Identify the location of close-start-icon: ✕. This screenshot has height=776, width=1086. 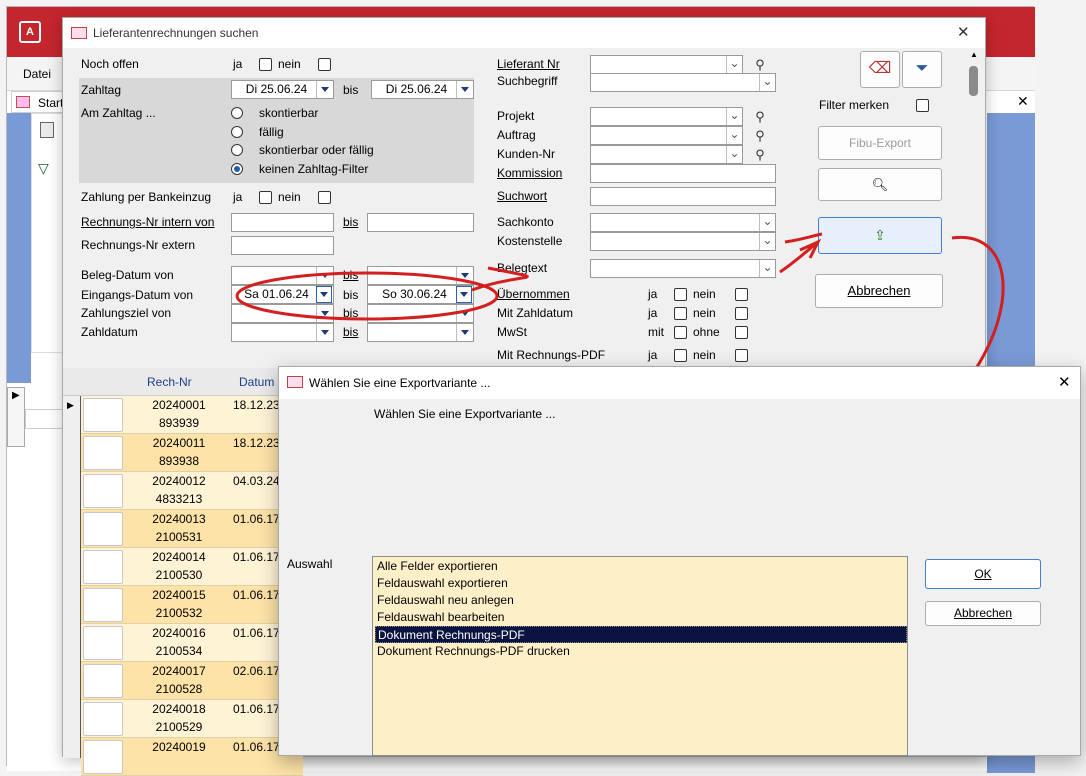
(1023, 101).